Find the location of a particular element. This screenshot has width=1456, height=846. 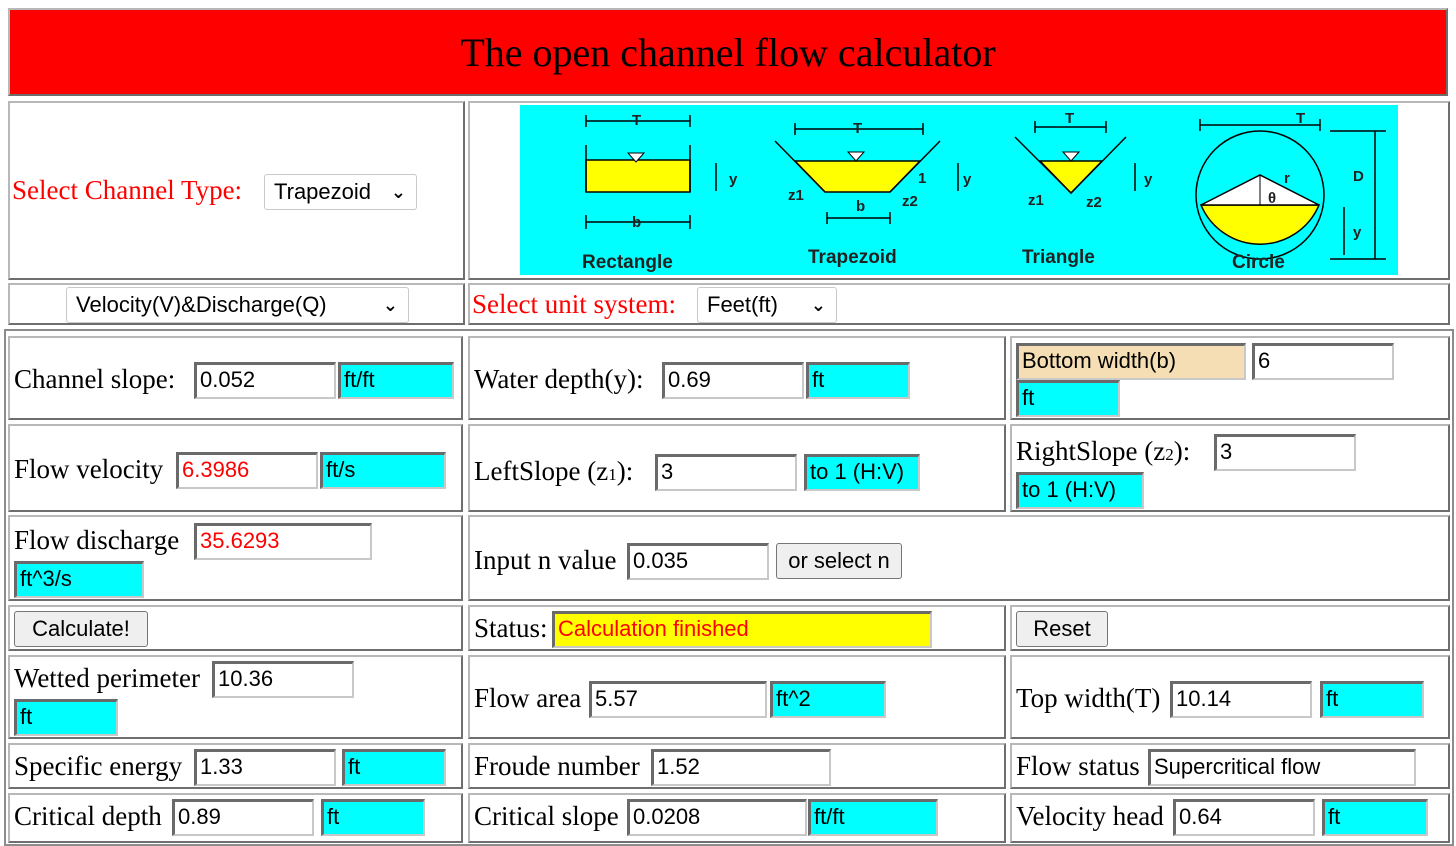

reset-cell: Reset is located at coordinates (1230, 628).